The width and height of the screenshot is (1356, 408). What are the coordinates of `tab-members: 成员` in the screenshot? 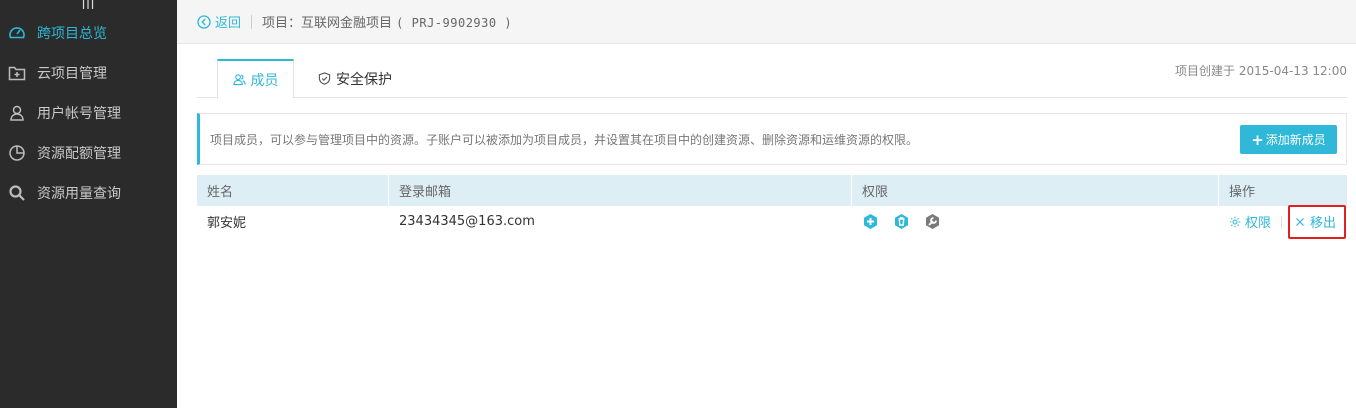 It's located at (255, 79).